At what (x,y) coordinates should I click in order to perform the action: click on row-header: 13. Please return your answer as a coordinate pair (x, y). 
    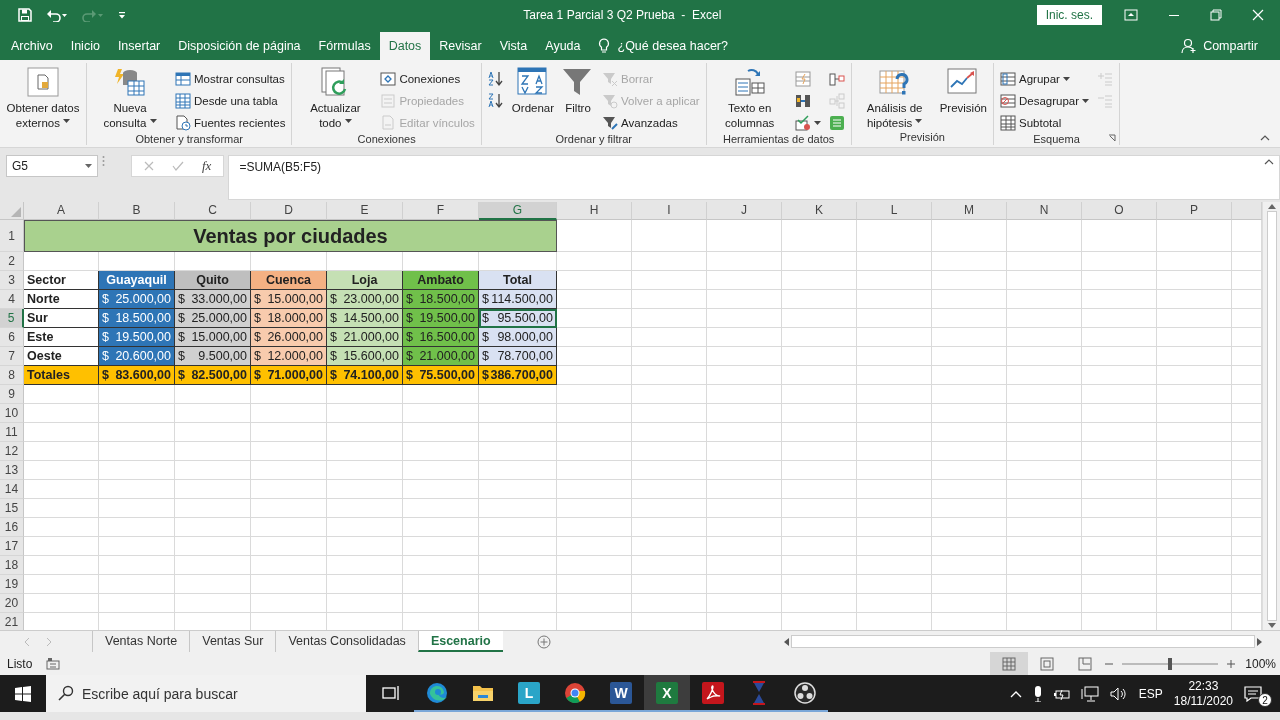
    Looking at the image, I should click on (12, 470).